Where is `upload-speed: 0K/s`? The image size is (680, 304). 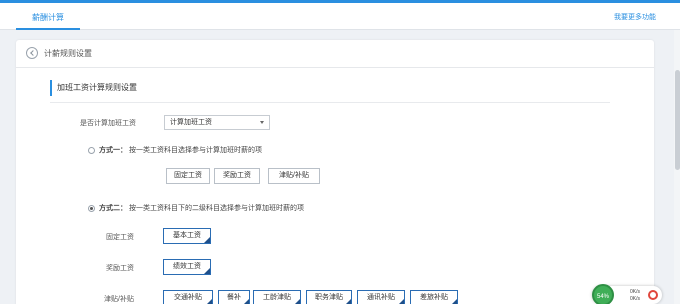 upload-speed: 0K/s is located at coordinates (635, 292).